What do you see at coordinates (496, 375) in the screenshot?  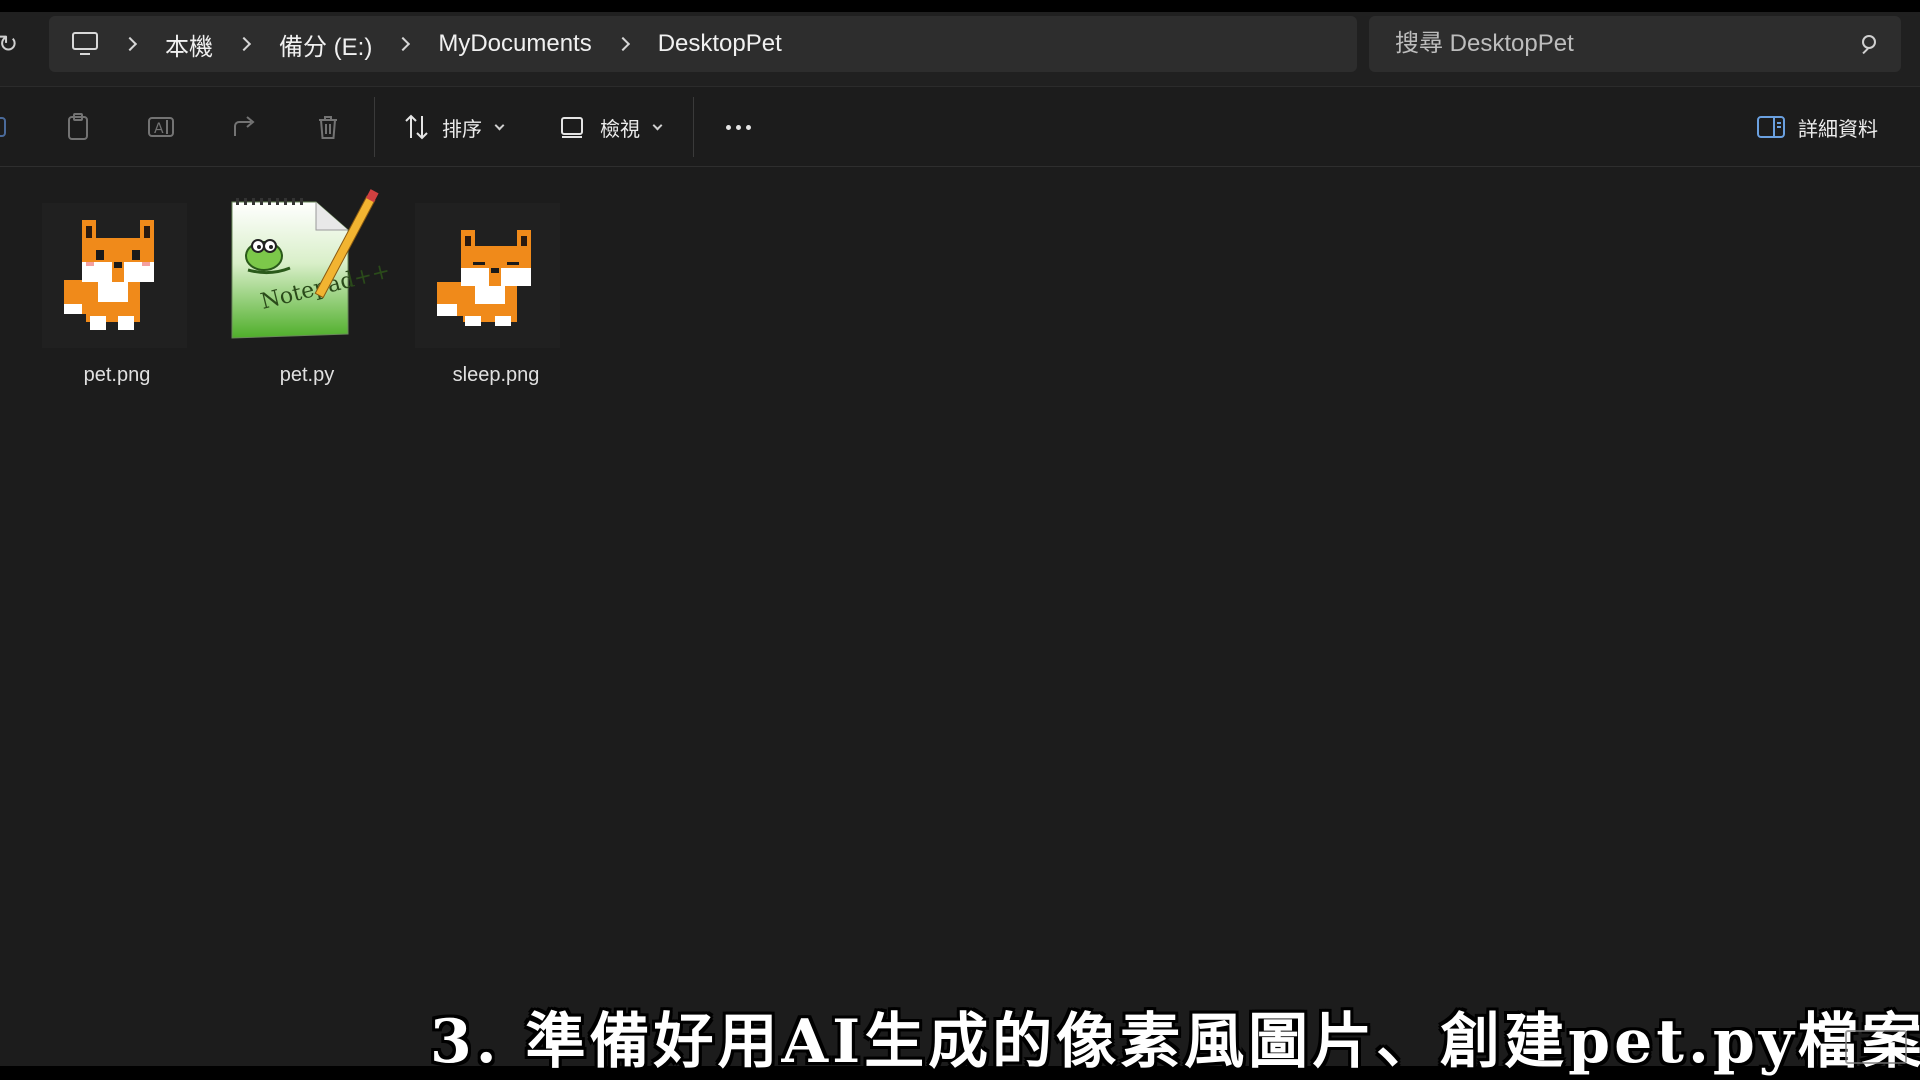 I see `file-name: sleep.png` at bounding box center [496, 375].